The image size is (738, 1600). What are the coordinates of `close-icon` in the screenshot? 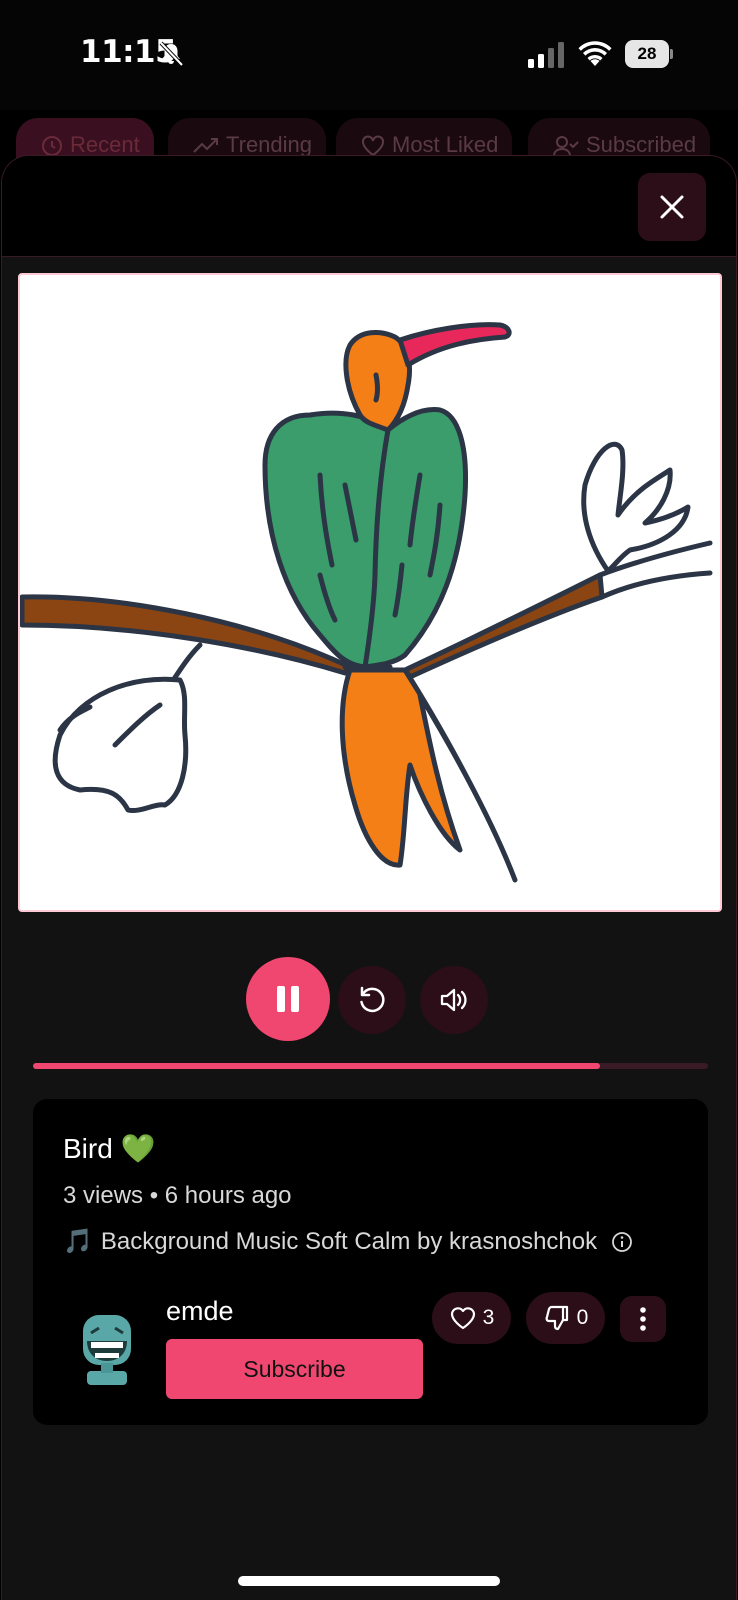 It's located at (672, 207).